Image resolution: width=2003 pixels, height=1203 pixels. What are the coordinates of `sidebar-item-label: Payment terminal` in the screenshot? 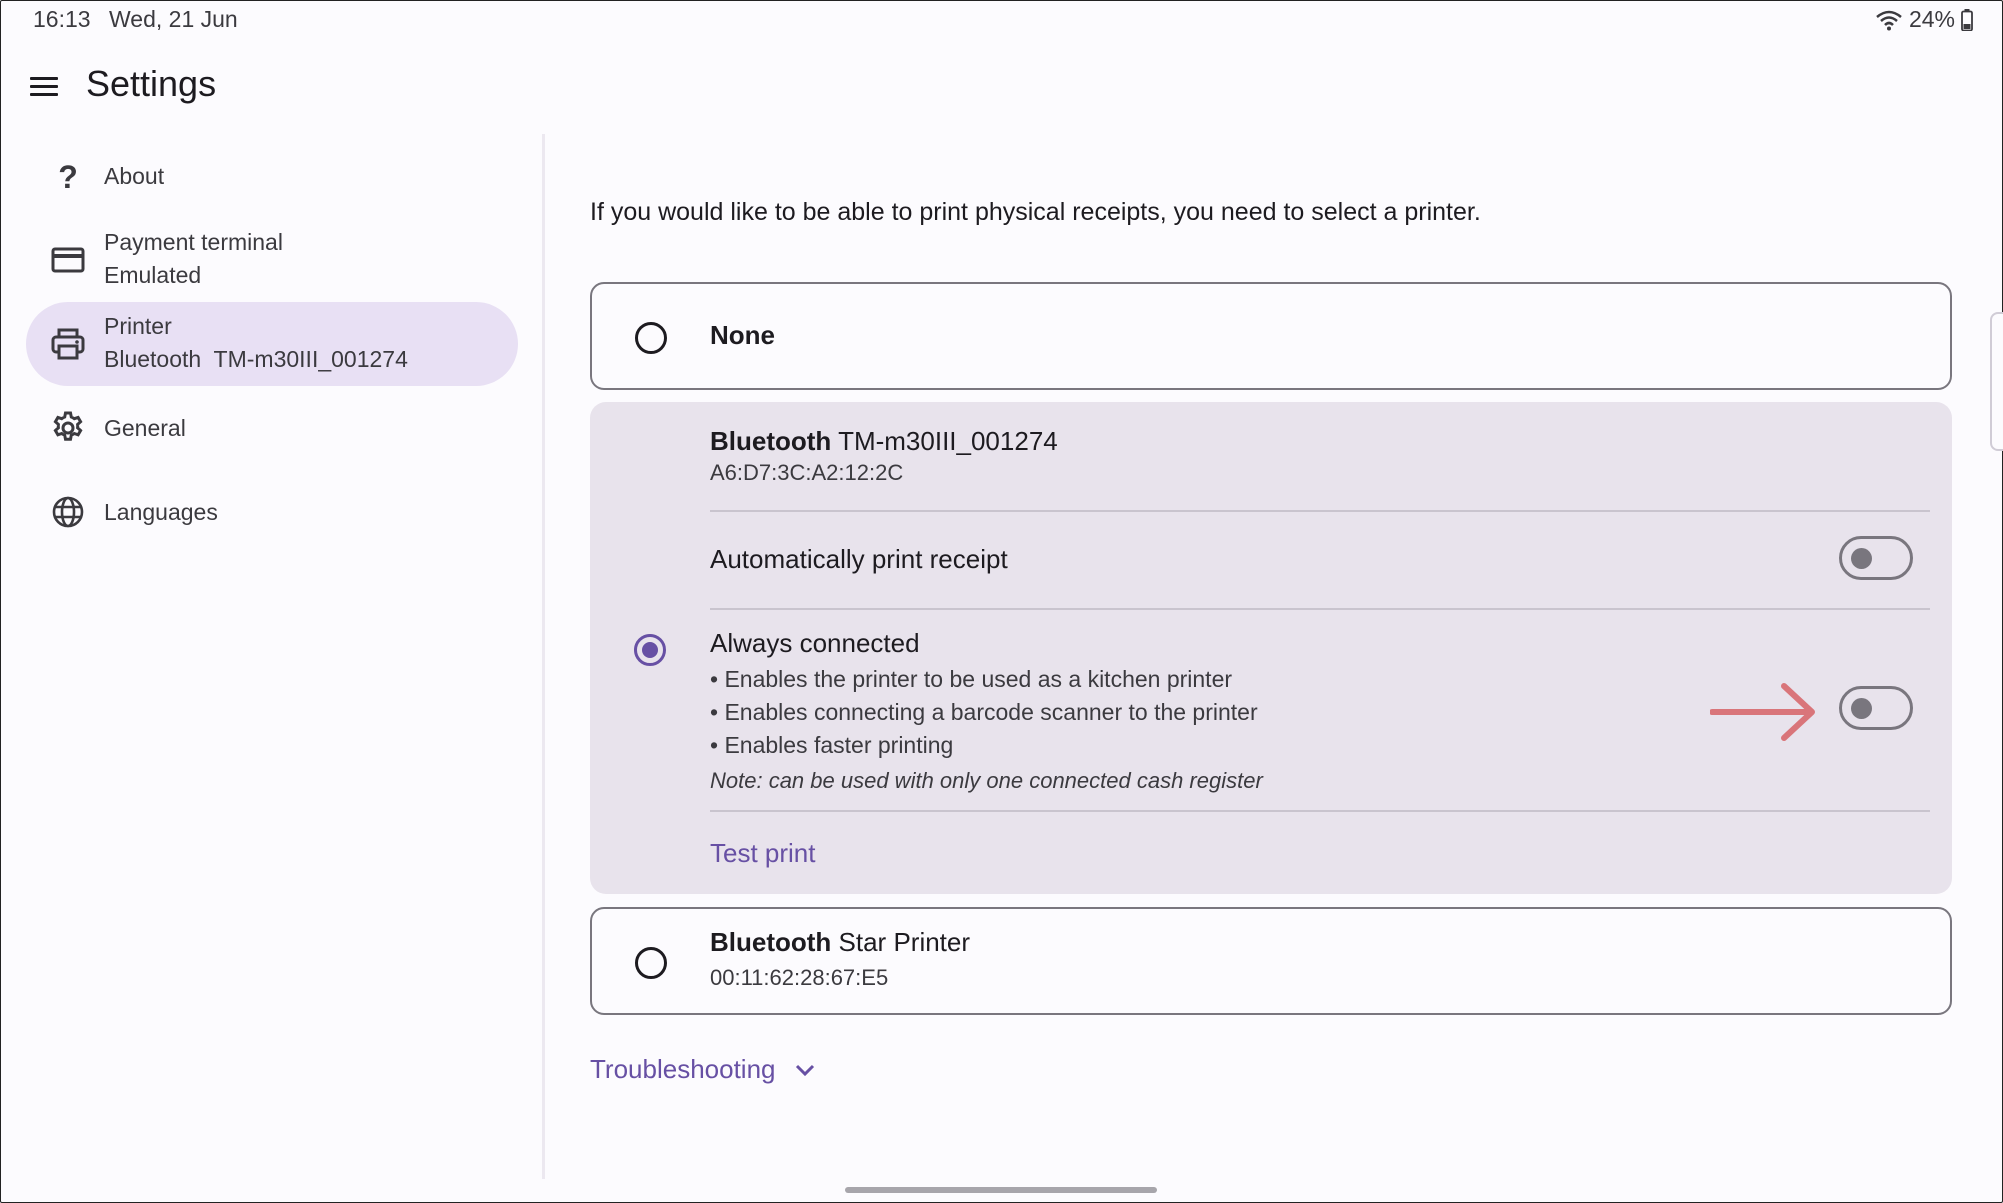 It's located at (193, 242).